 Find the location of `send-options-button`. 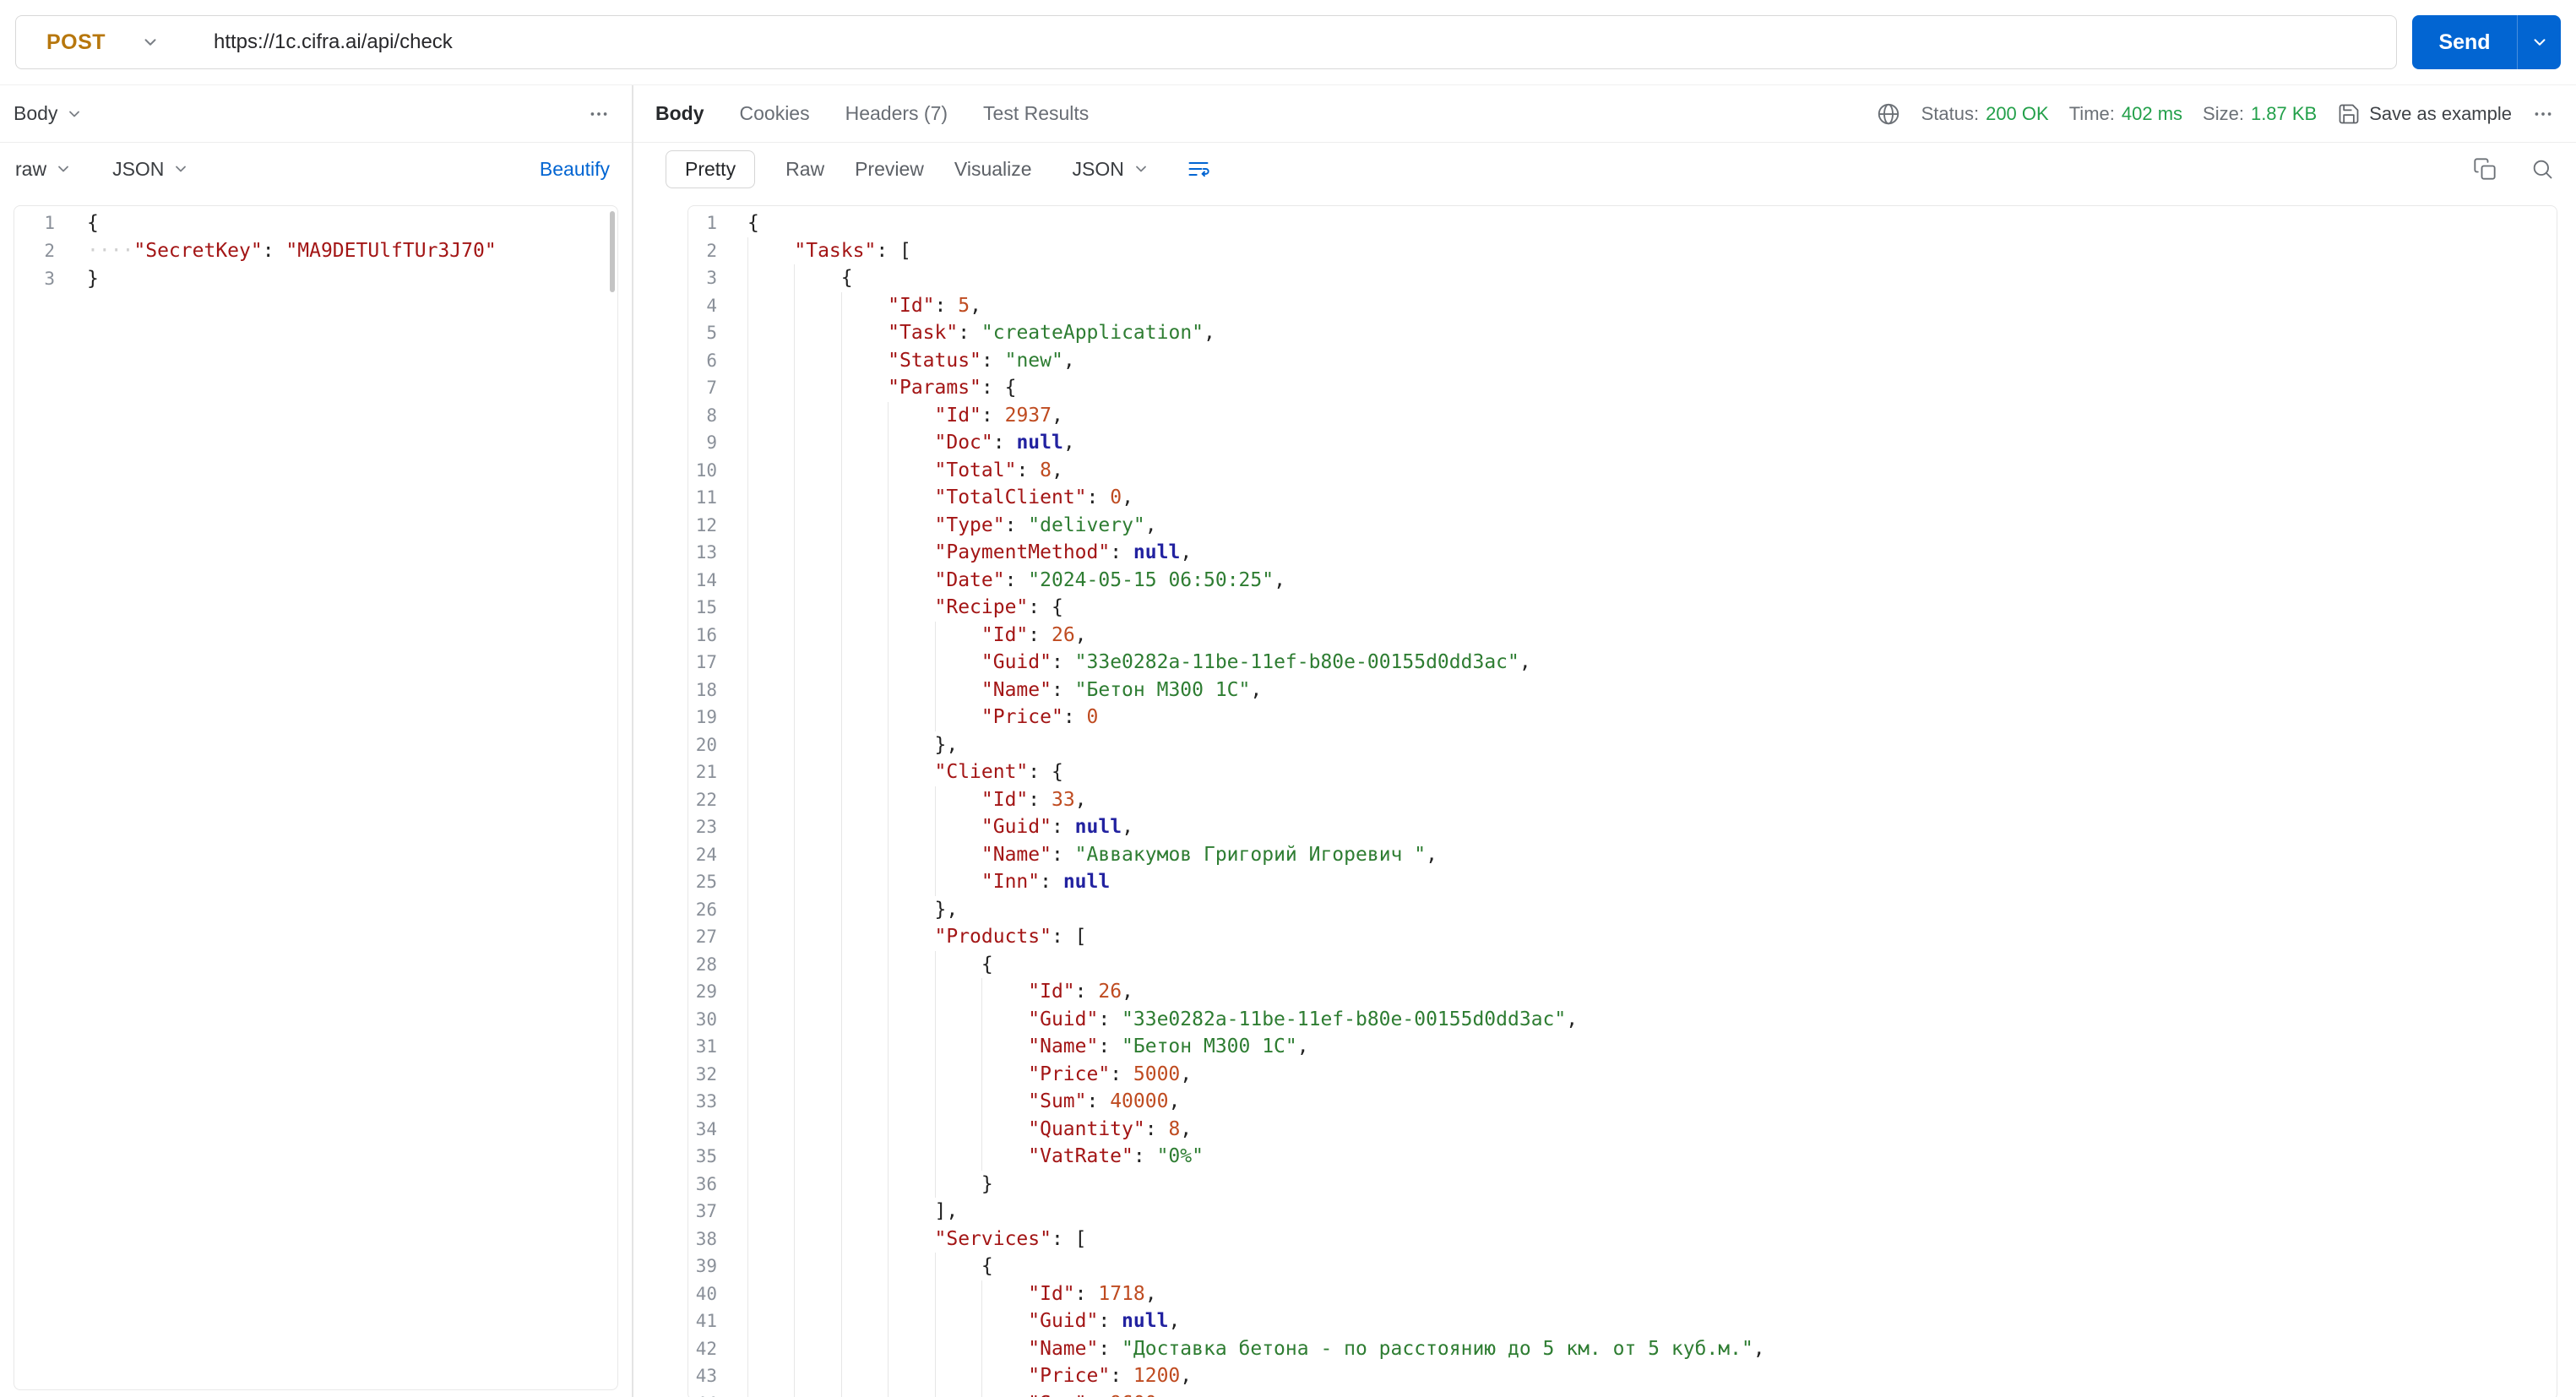

send-options-button is located at coordinates (2539, 42).